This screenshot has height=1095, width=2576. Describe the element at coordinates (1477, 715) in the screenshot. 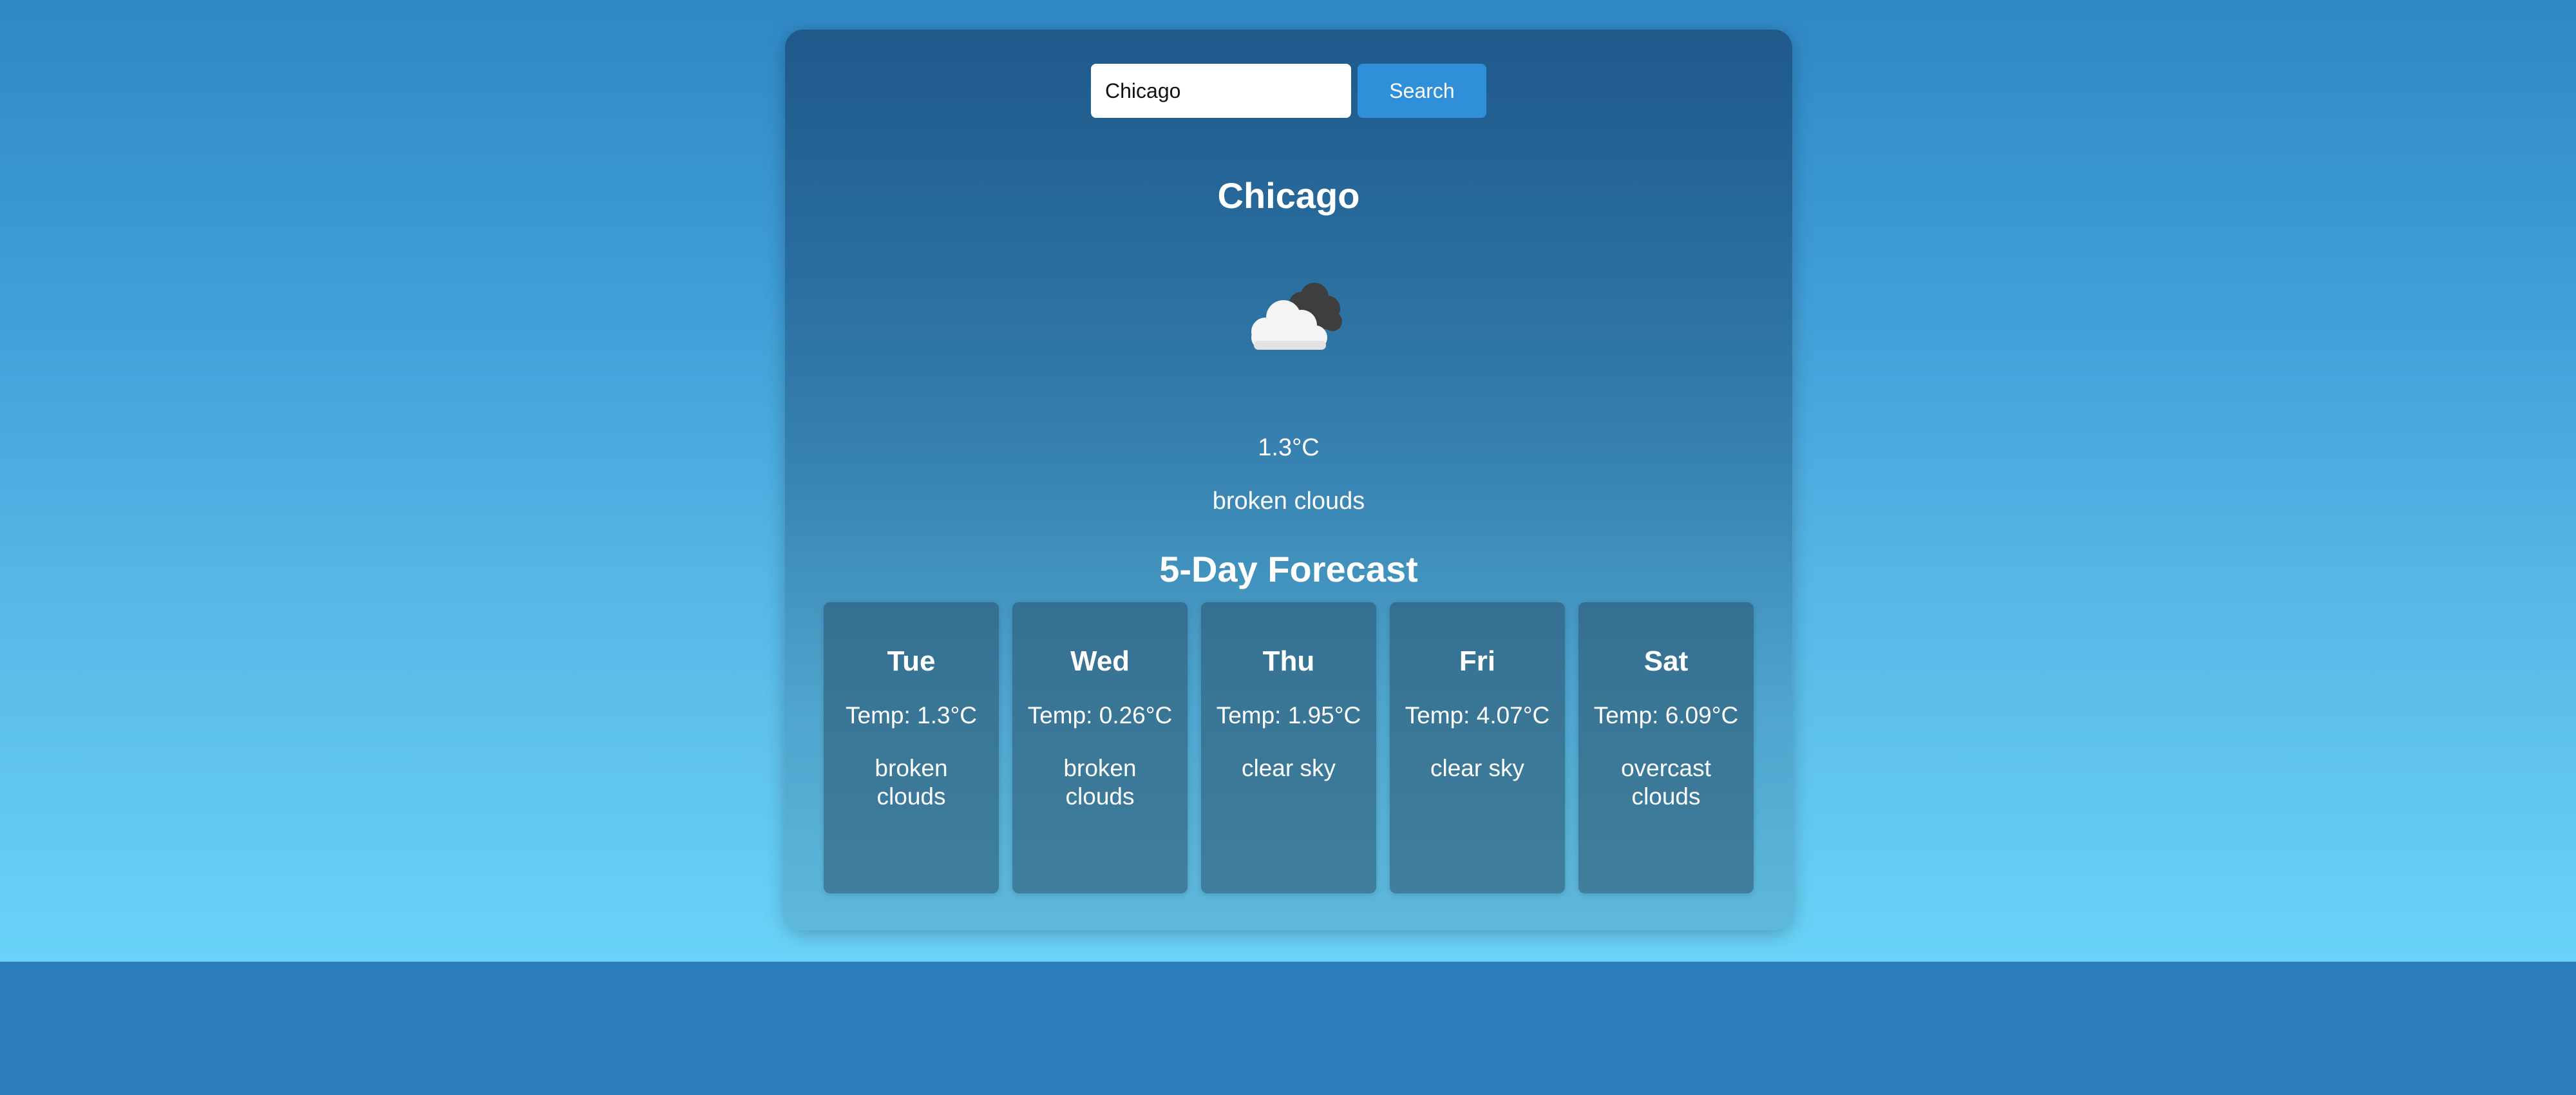

I see `forecast-temp: Temp: 4.07°C` at that location.